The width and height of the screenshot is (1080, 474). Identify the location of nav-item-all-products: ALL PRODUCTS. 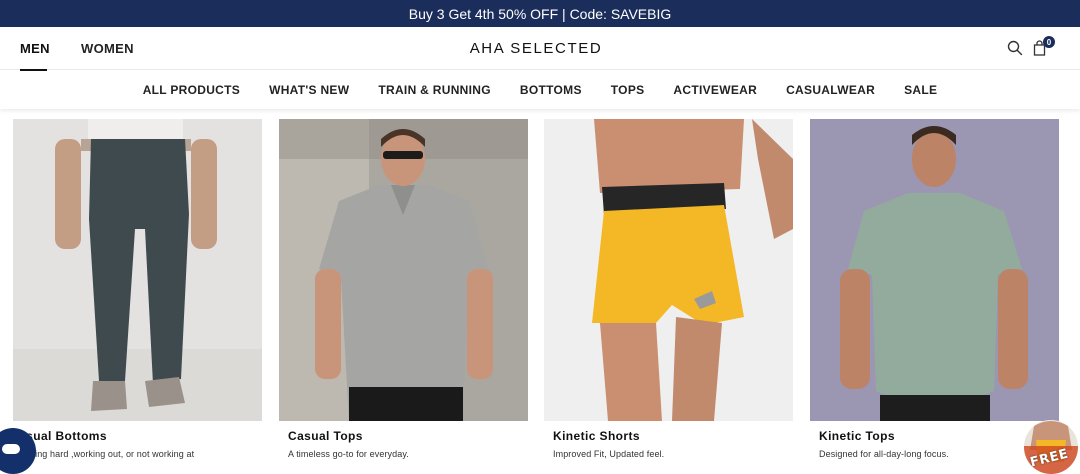
(191, 90).